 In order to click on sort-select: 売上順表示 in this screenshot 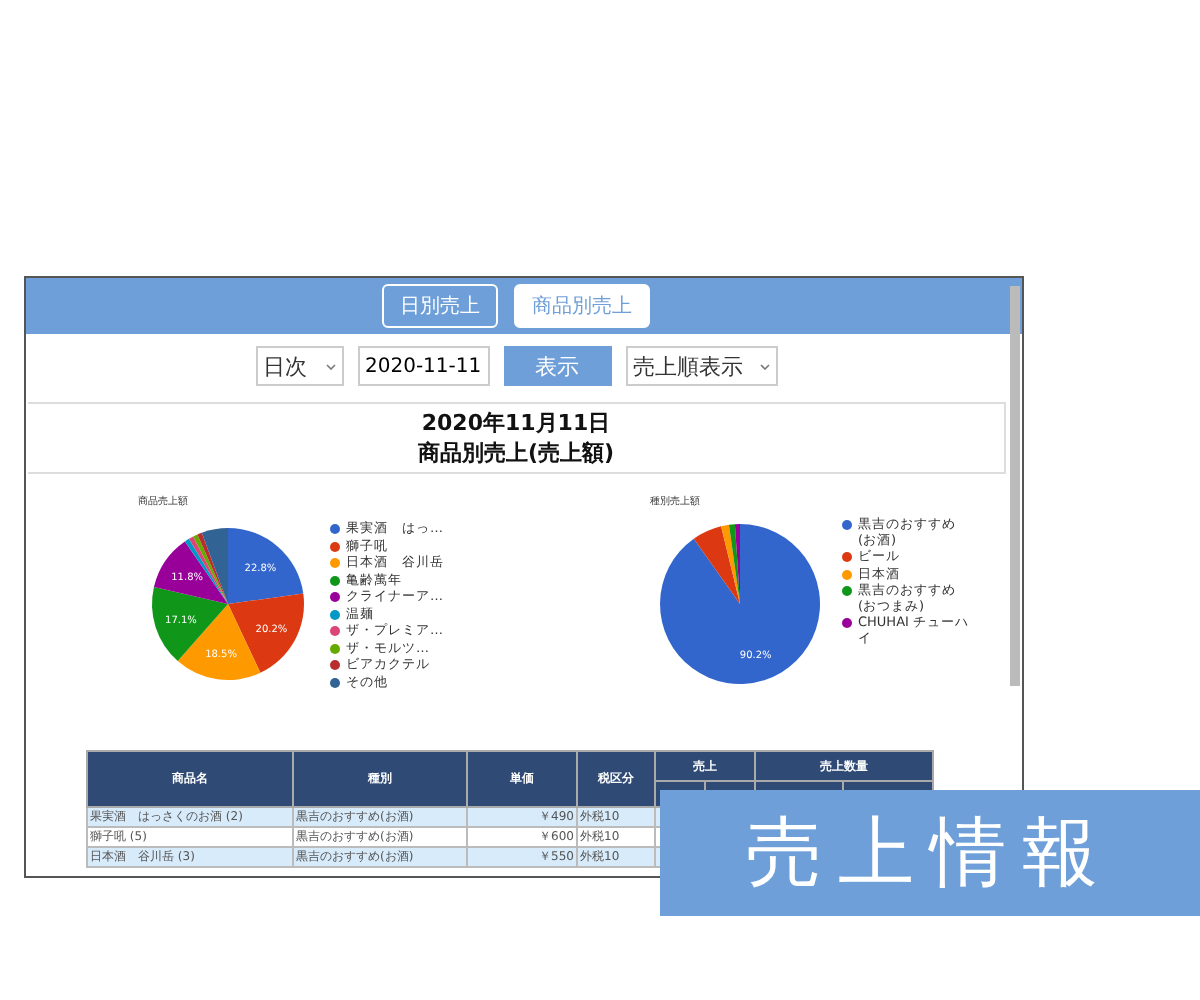, I will do `click(701, 366)`.